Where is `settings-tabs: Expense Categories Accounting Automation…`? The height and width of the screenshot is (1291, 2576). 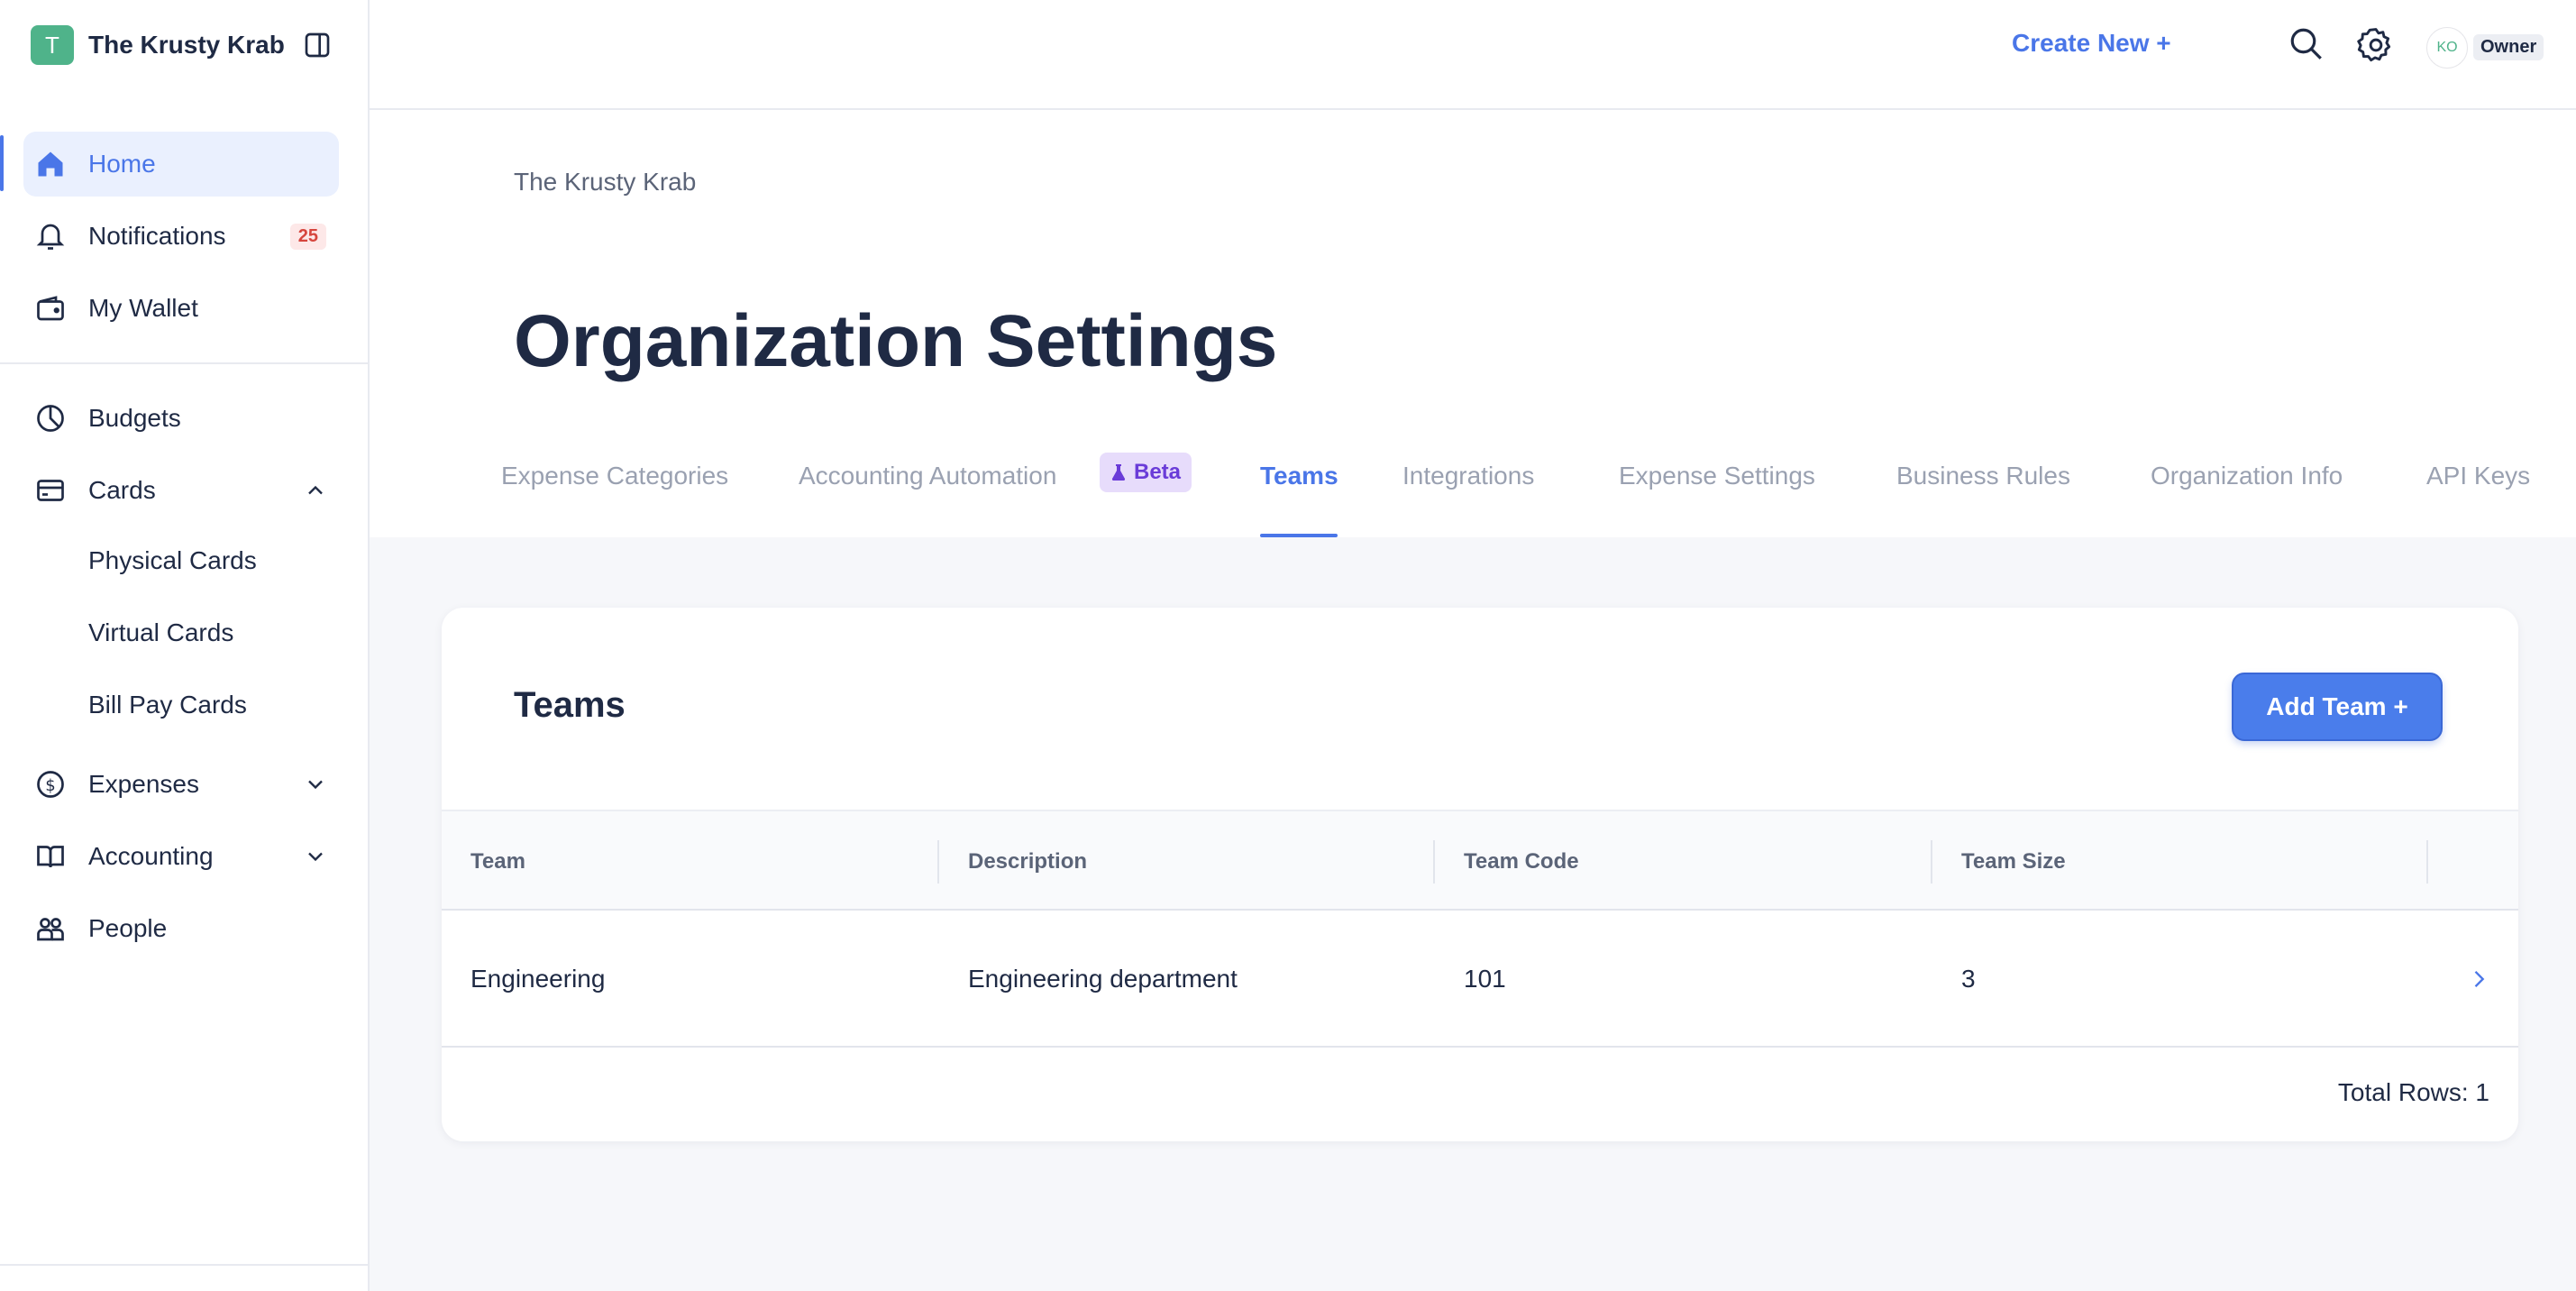 settings-tabs: Expense Categories Accounting Automation… is located at coordinates (1528, 495).